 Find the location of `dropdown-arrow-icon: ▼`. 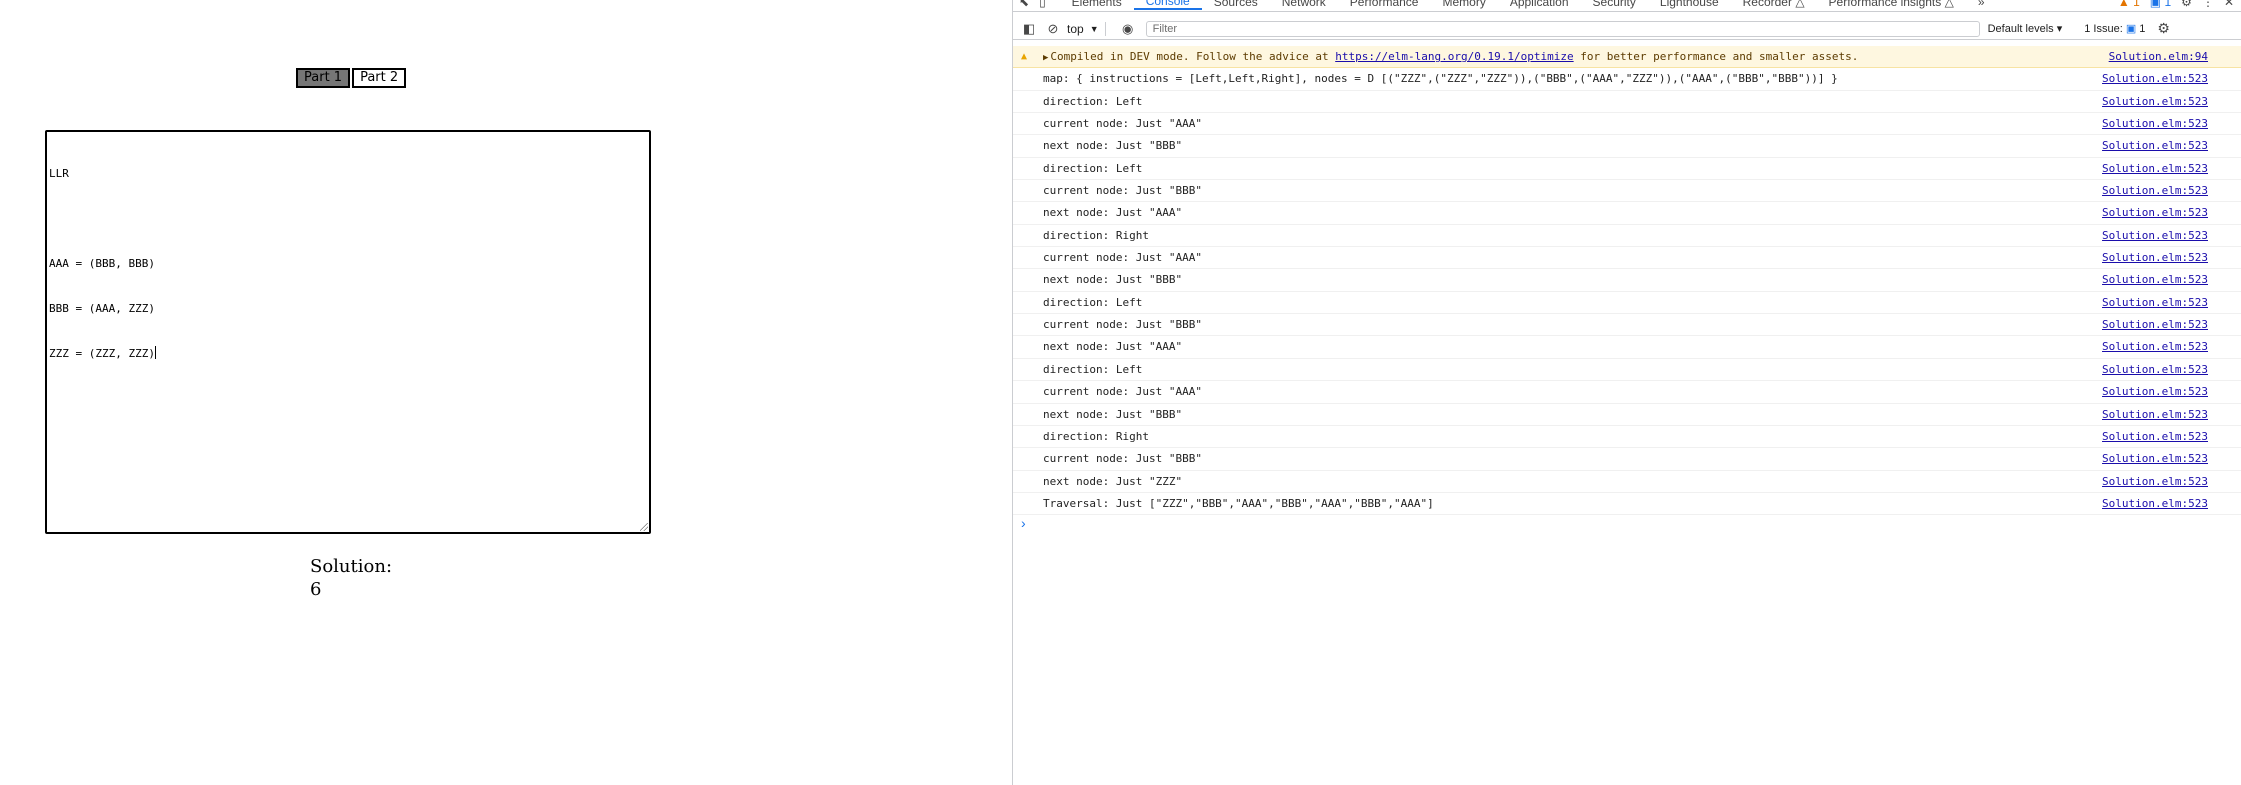

dropdown-arrow-icon: ▼ is located at coordinates (1094, 28).